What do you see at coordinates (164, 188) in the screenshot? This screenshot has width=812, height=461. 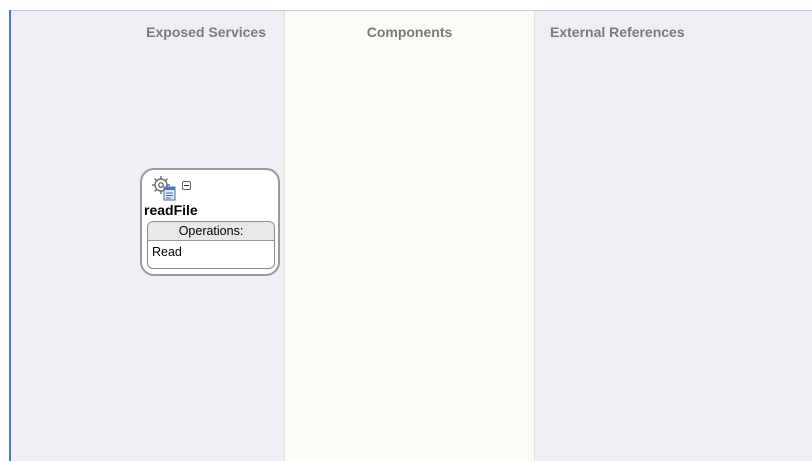 I see `gear-document-icon` at bounding box center [164, 188].